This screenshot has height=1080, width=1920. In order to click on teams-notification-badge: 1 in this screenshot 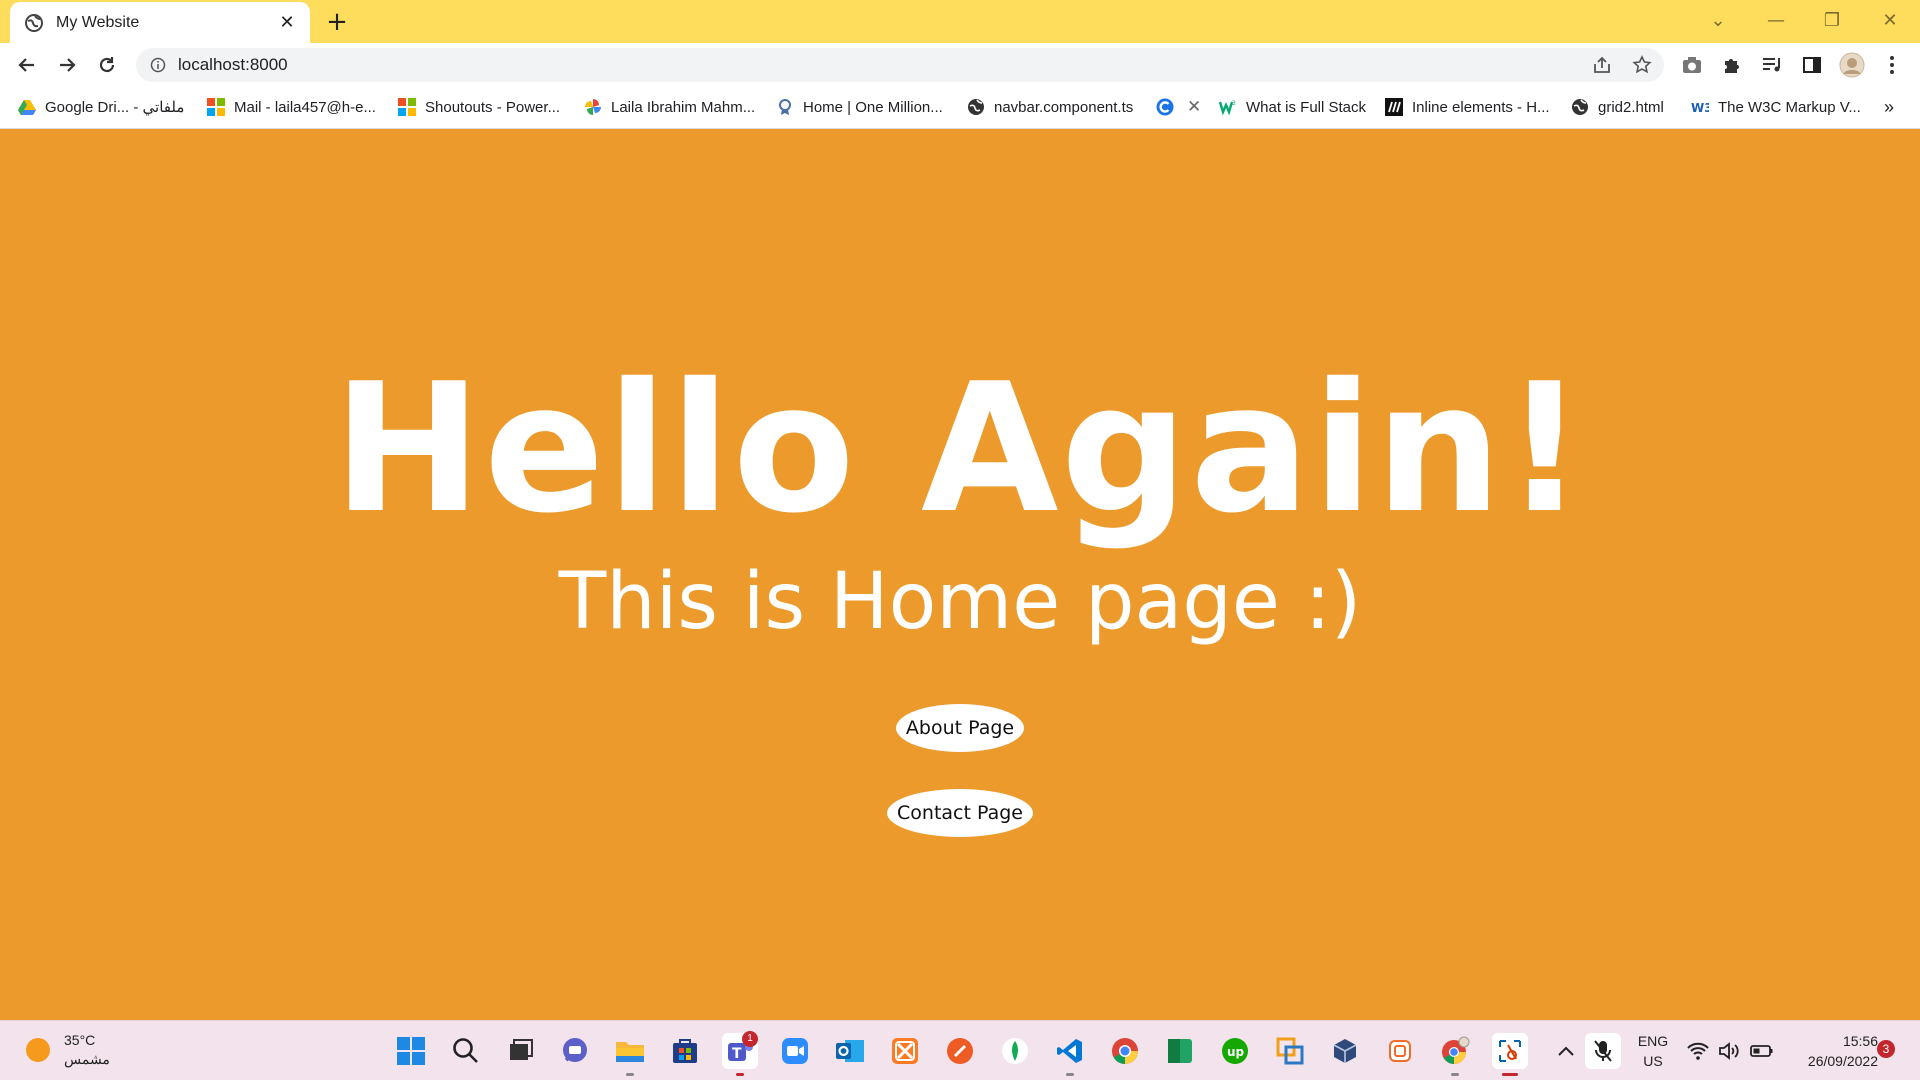, I will do `click(750, 1039)`.